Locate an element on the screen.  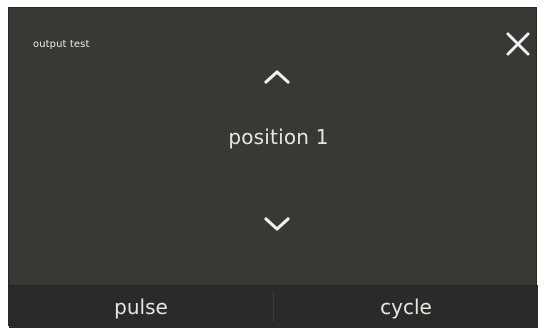
close-button is located at coordinates (518, 44).